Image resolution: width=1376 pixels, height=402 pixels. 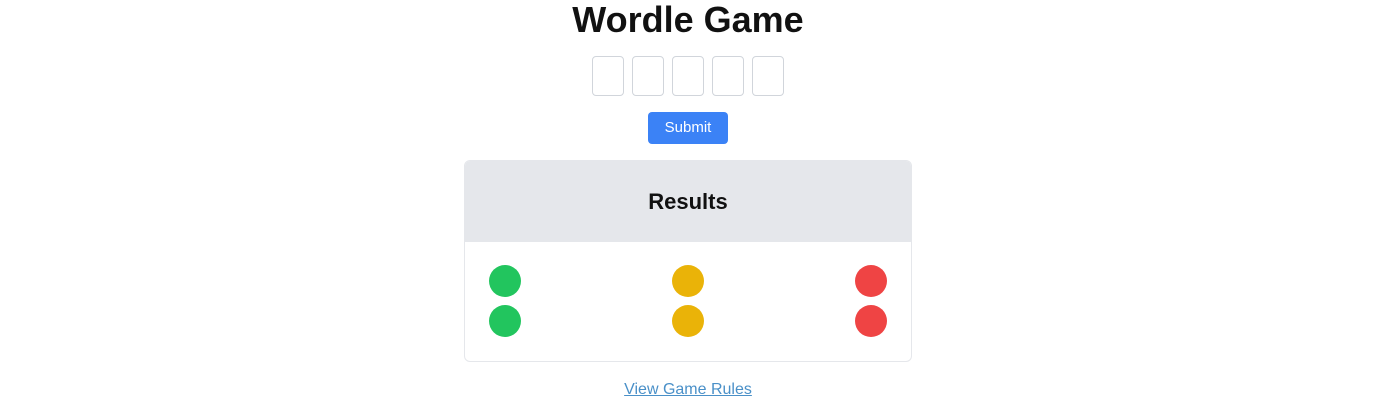 I want to click on results-body, so click(x=688, y=301).